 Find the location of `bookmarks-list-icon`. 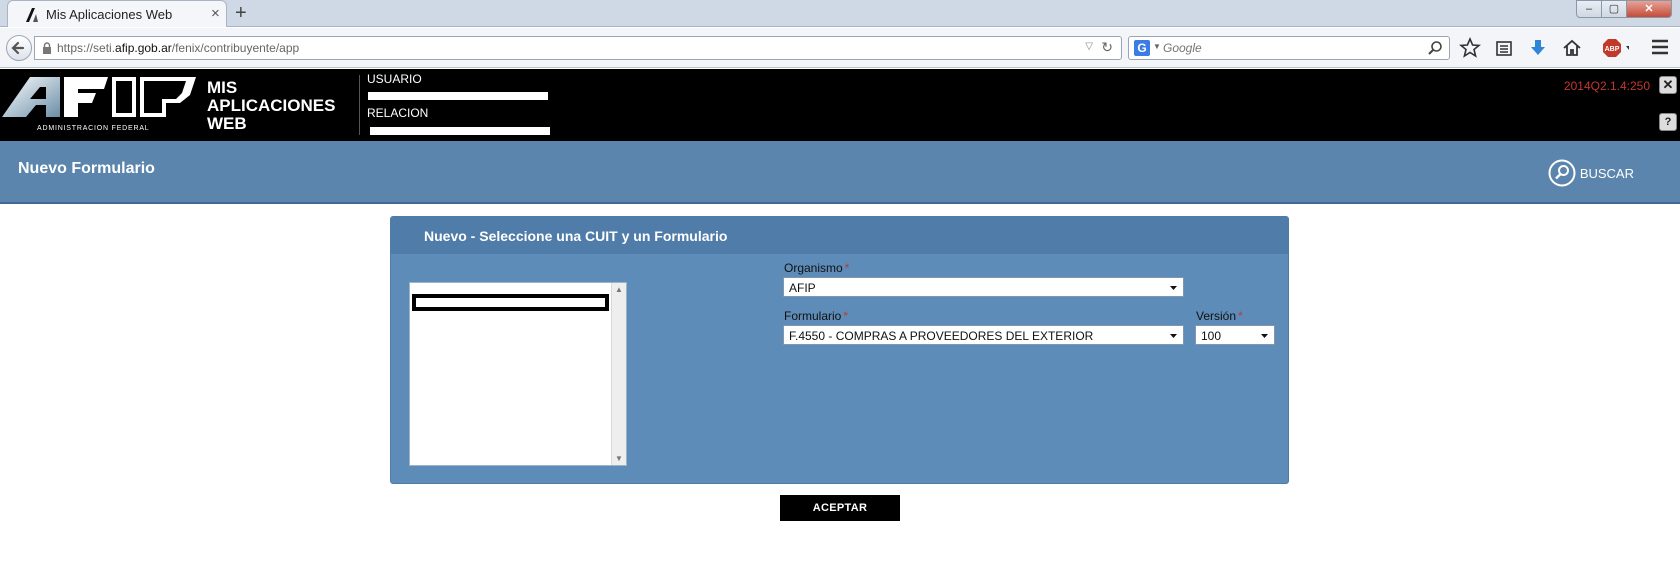

bookmarks-list-icon is located at coordinates (1504, 48).